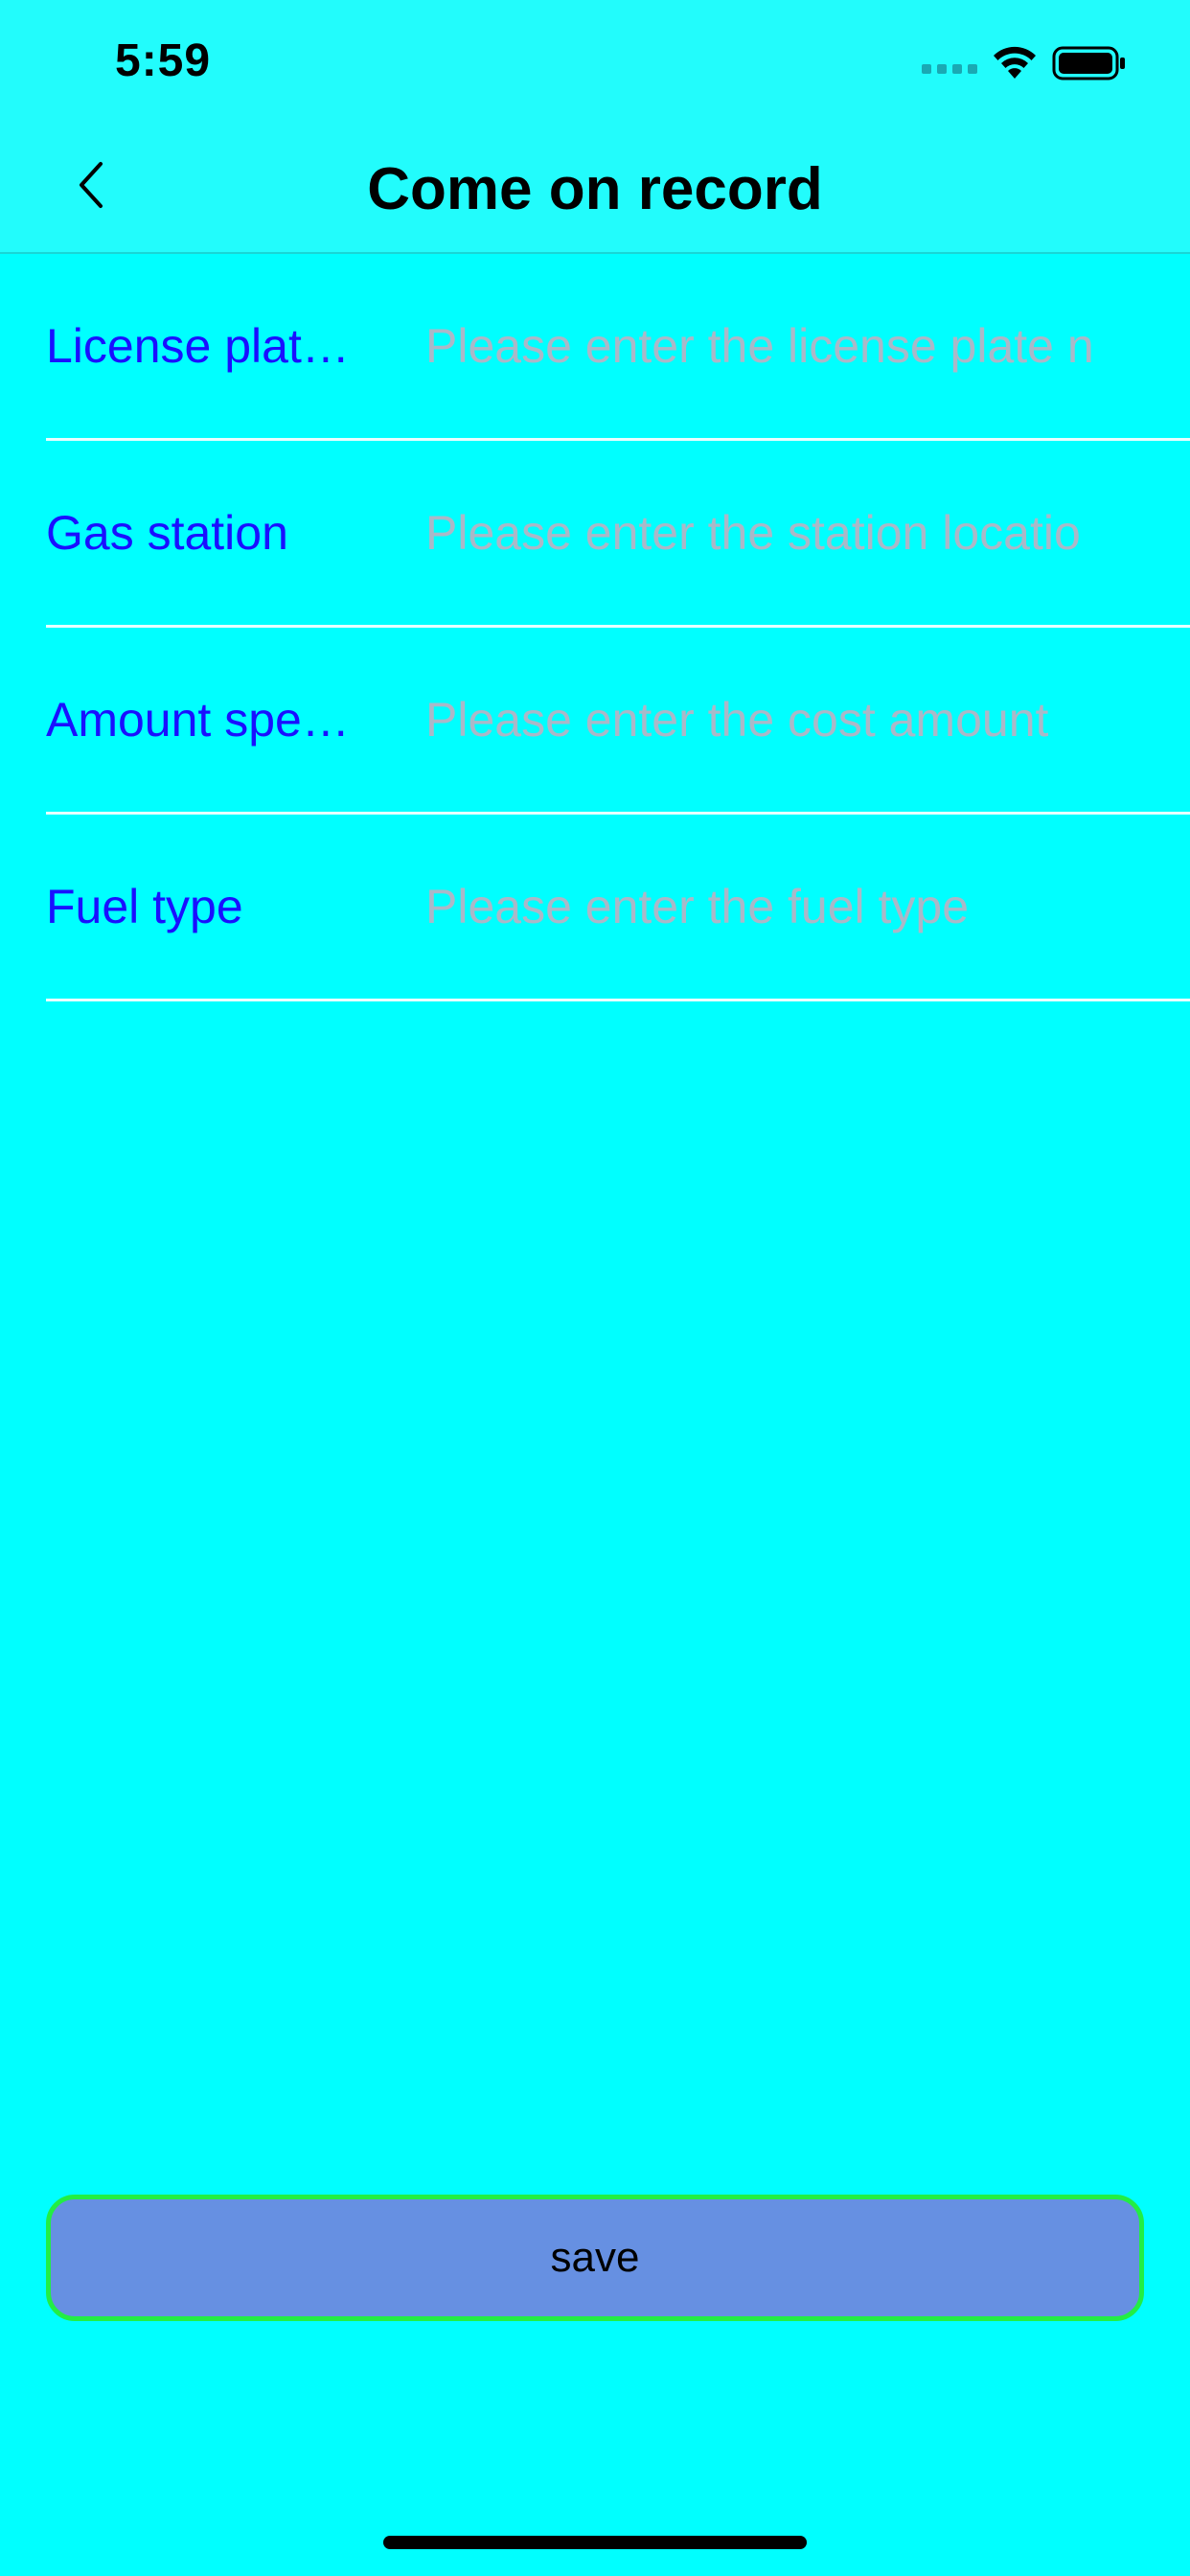 This screenshot has width=1190, height=2576. Describe the element at coordinates (163, 60) in the screenshot. I see `status-time: 5:59` at that location.